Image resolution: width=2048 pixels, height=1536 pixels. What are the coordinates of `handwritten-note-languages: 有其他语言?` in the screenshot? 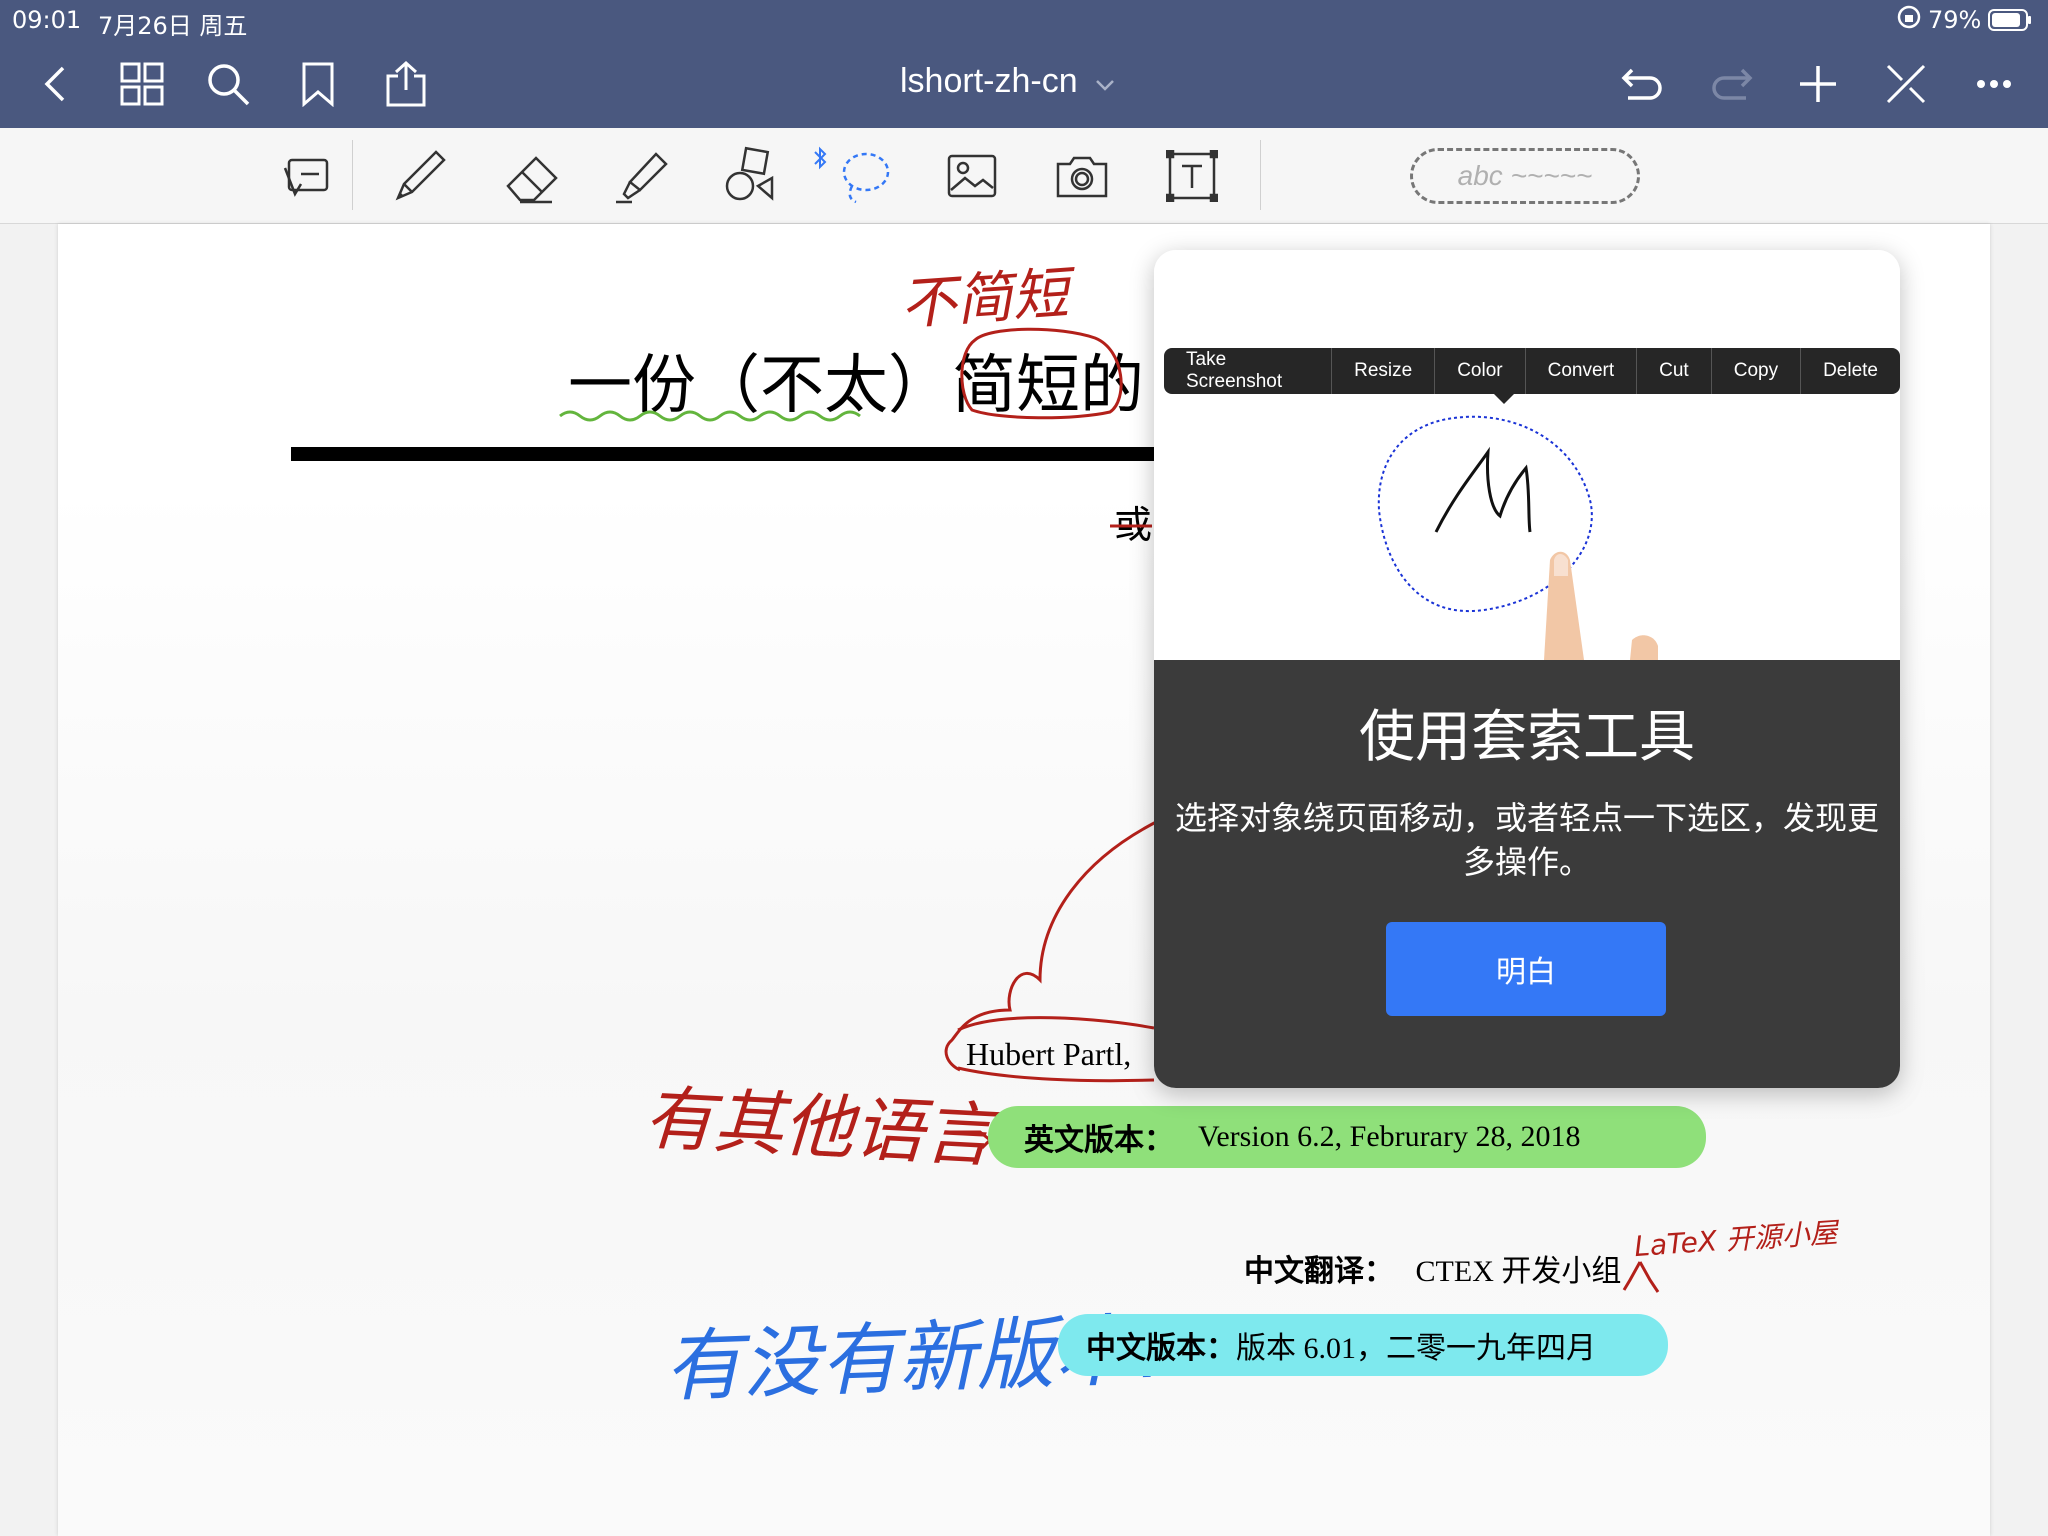 It's located at (837, 1128).